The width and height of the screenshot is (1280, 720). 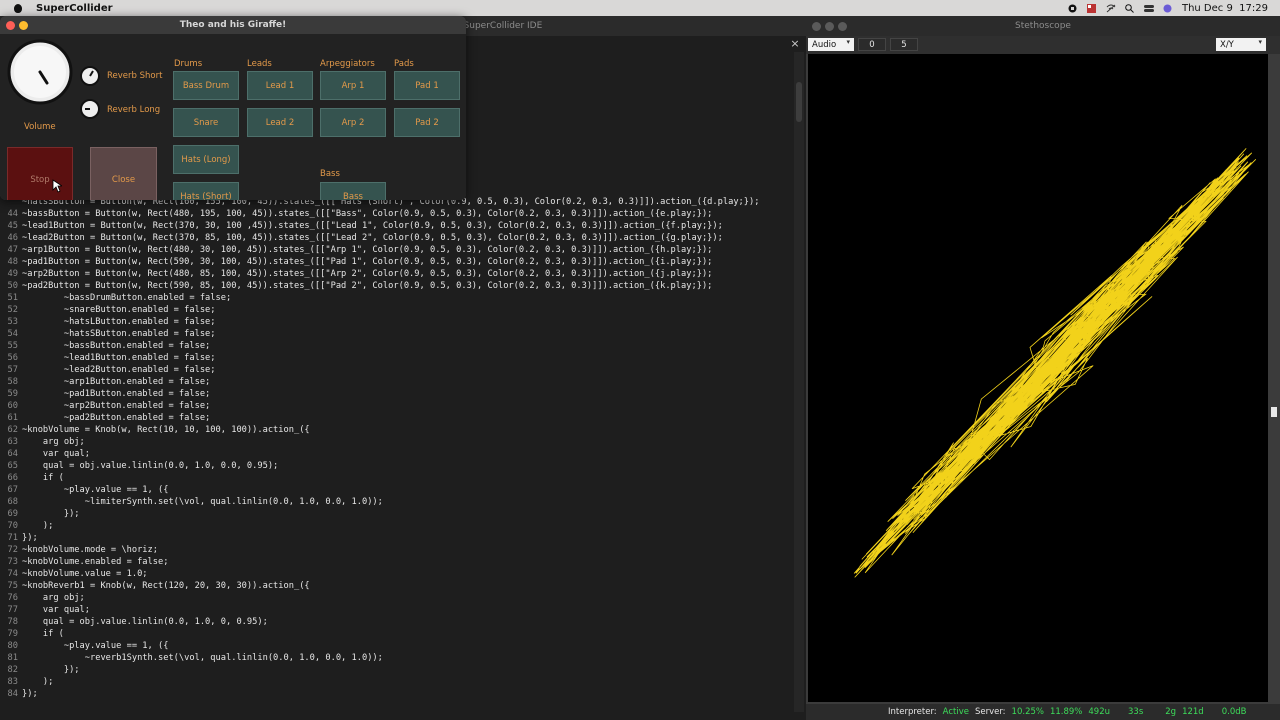 I want to click on pad1-button: Pad 1, so click(x=427, y=85).